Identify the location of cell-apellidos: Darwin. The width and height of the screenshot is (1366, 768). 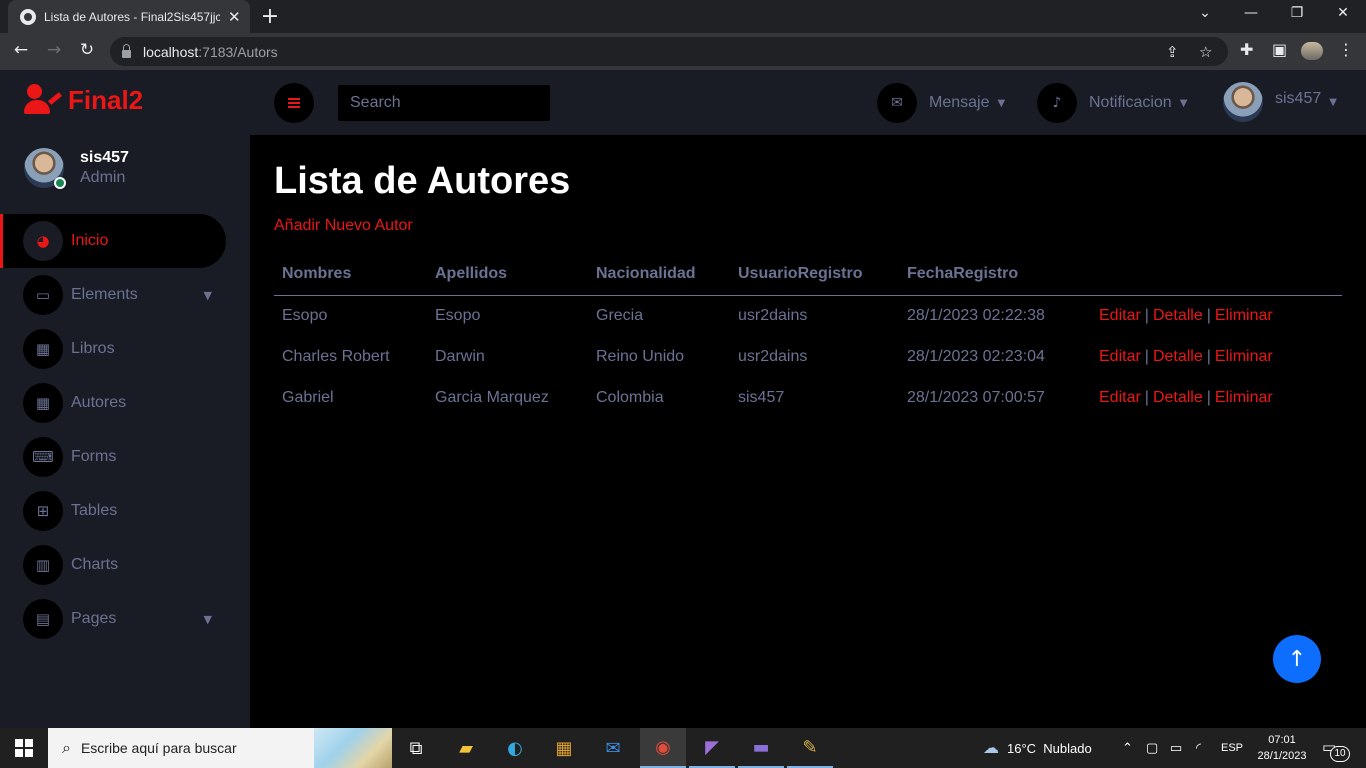
(460, 356).